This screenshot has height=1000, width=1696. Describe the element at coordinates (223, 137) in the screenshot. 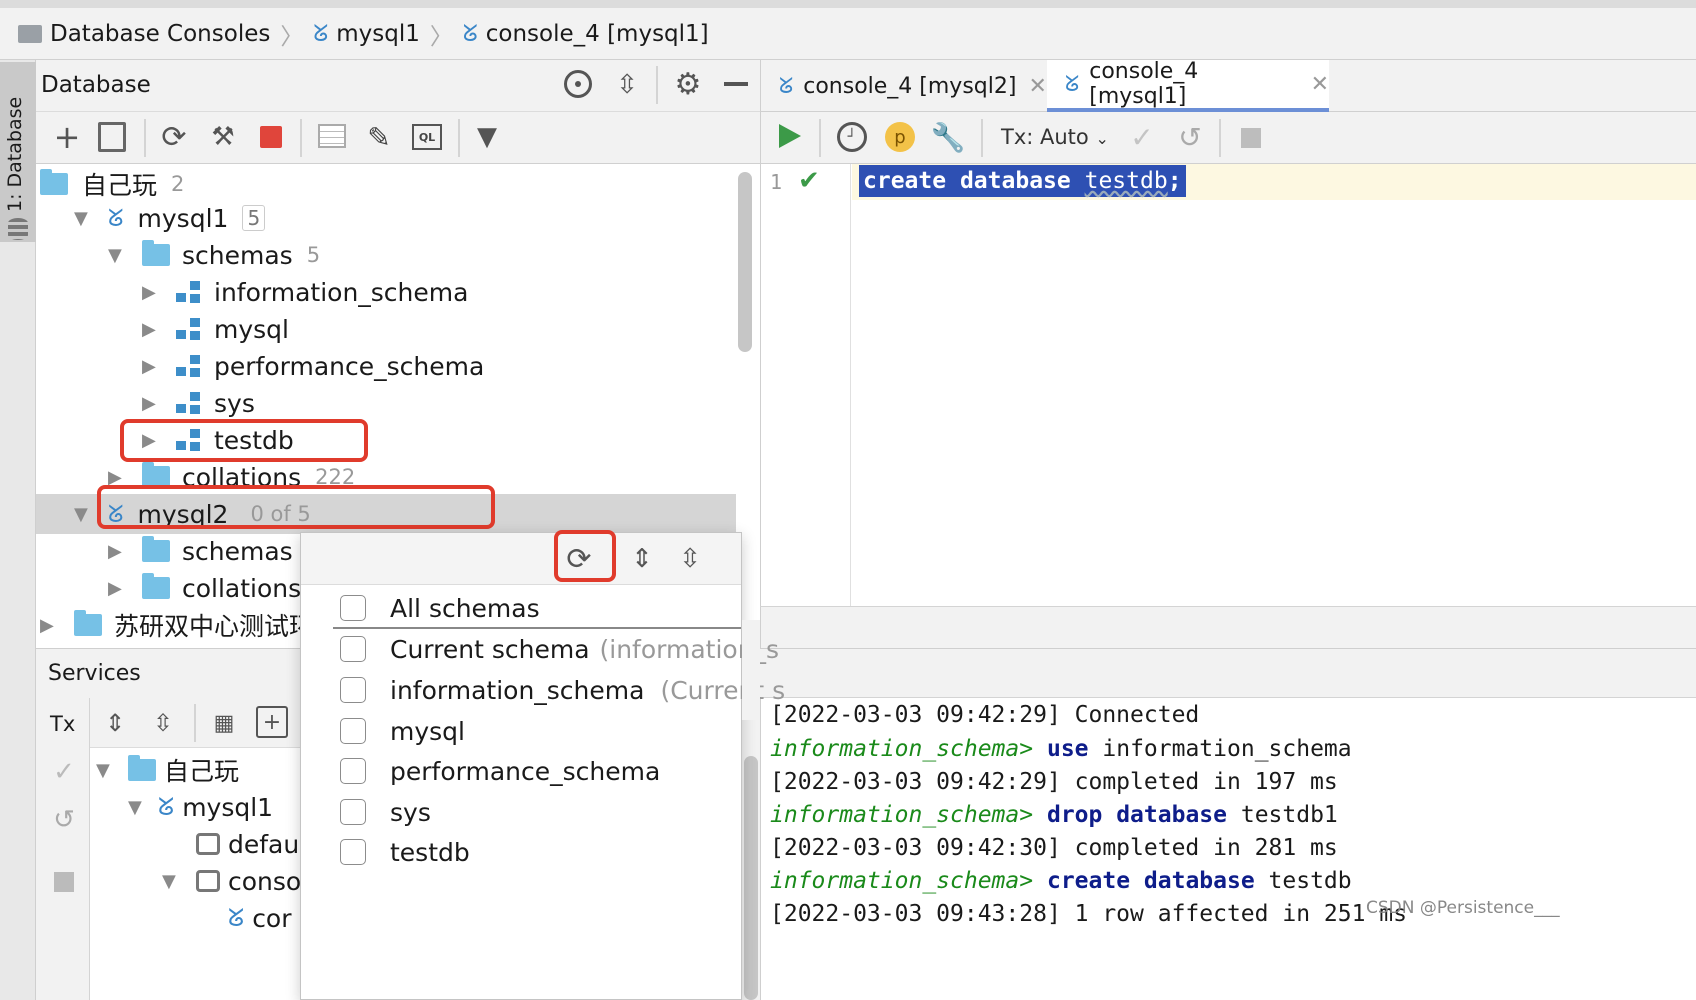

I see `schema-settings-icon: ⚒` at that location.